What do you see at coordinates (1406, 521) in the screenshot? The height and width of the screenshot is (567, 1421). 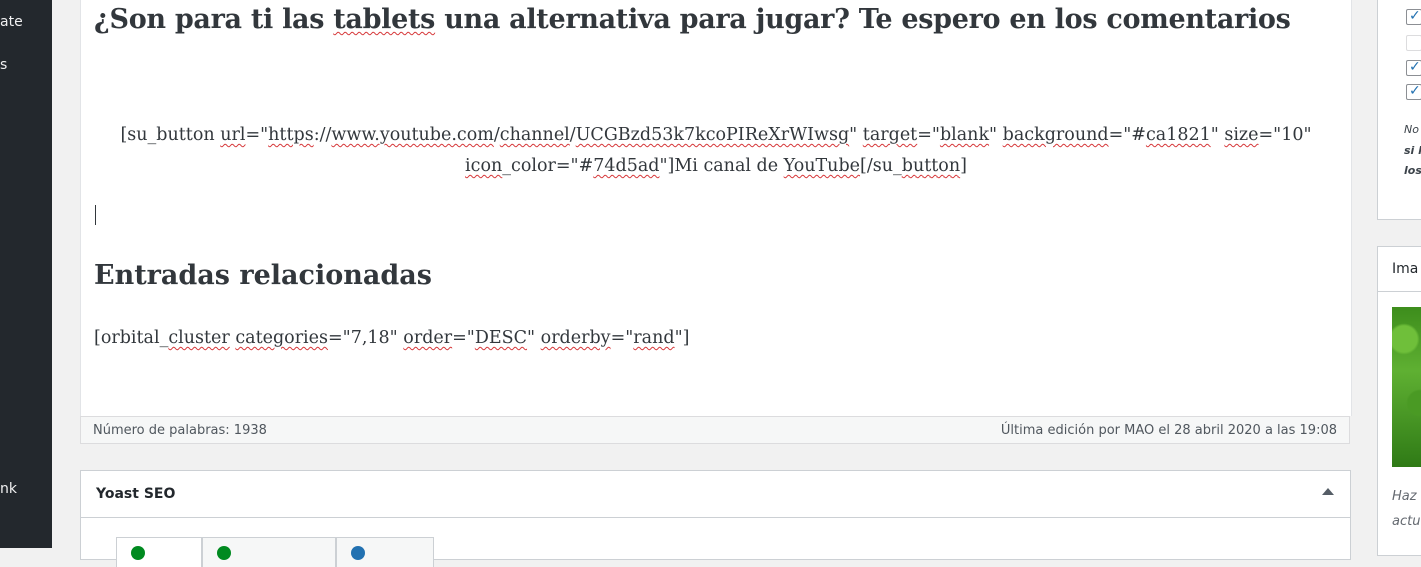 I see `featured-image-hint-line-2: actu` at bounding box center [1406, 521].